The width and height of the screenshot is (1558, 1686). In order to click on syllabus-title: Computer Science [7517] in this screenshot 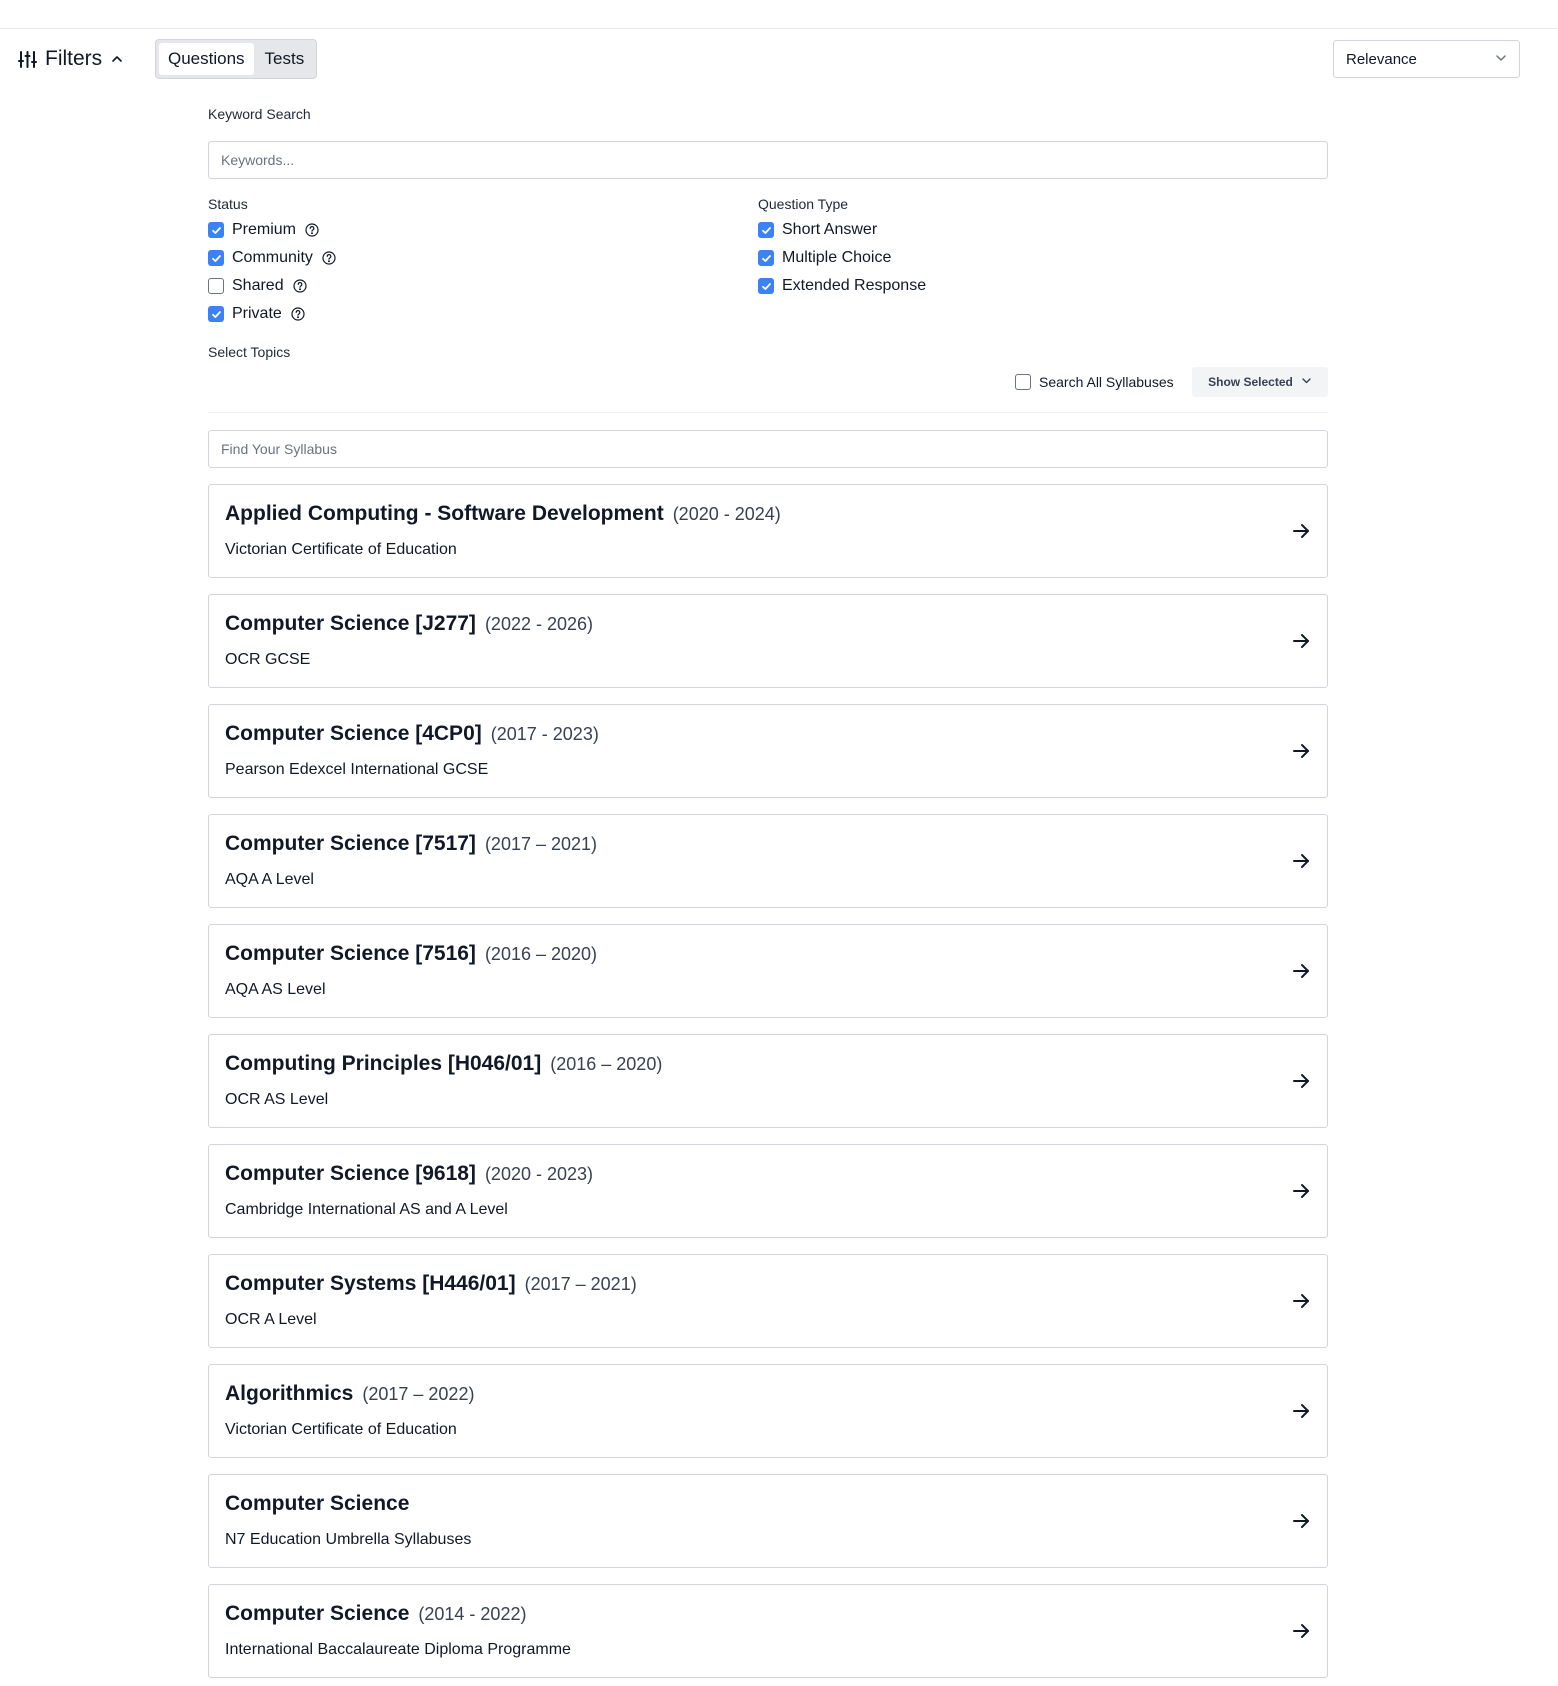, I will do `click(350, 843)`.